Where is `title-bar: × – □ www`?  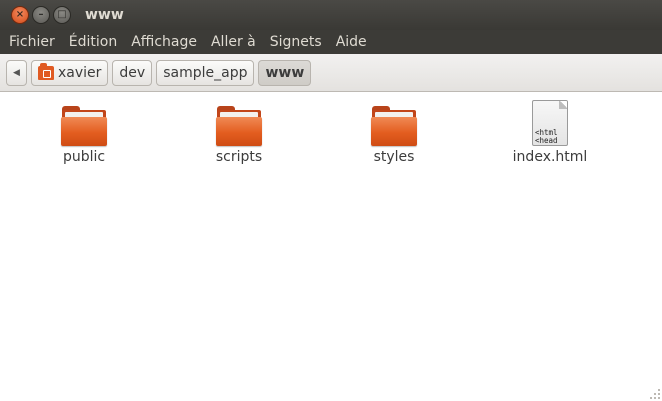
title-bar: × – □ www is located at coordinates (331, 15).